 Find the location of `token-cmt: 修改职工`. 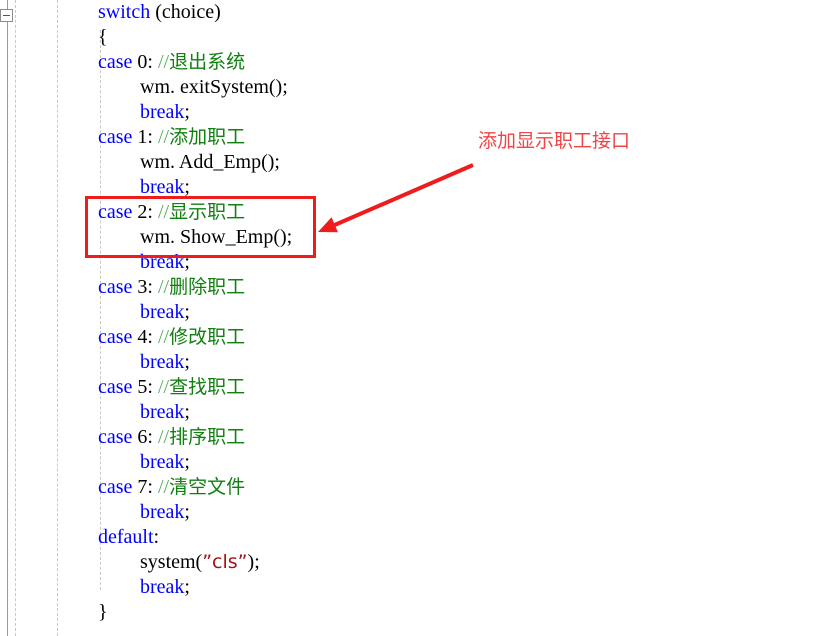

token-cmt: 修改职工 is located at coordinates (207, 337).